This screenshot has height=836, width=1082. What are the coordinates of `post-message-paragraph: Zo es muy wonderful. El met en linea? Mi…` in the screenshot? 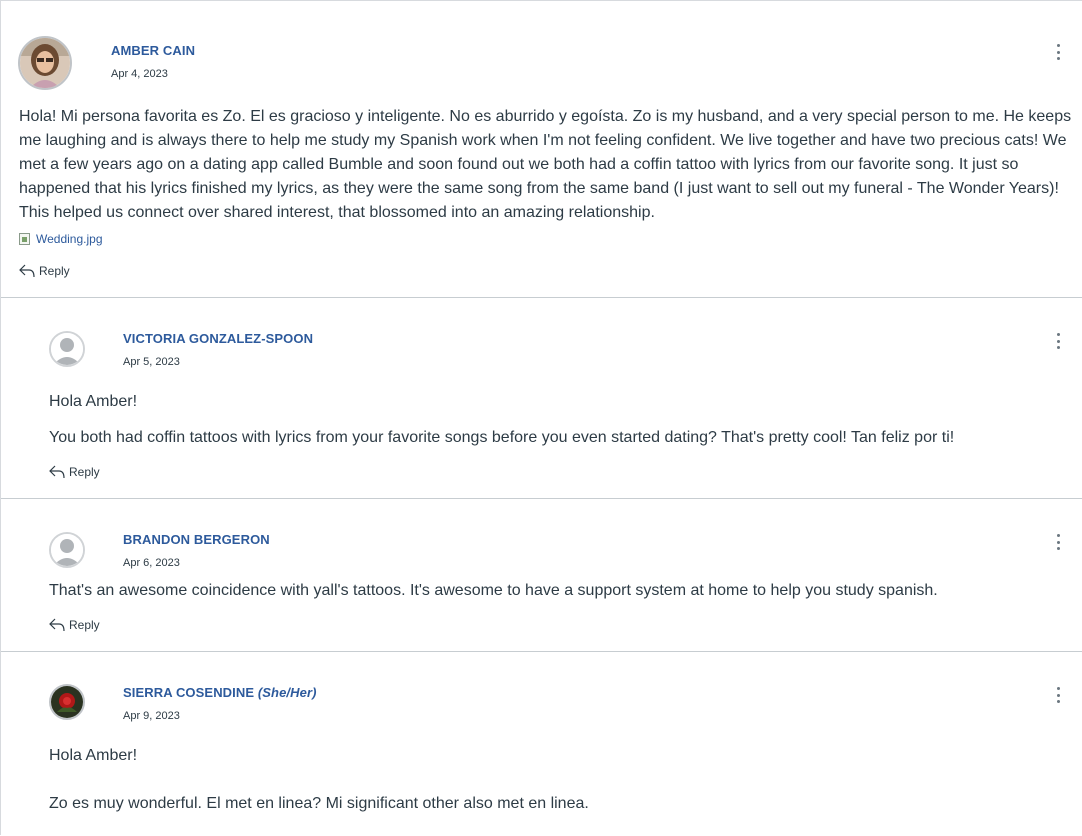 It's located at (319, 803).